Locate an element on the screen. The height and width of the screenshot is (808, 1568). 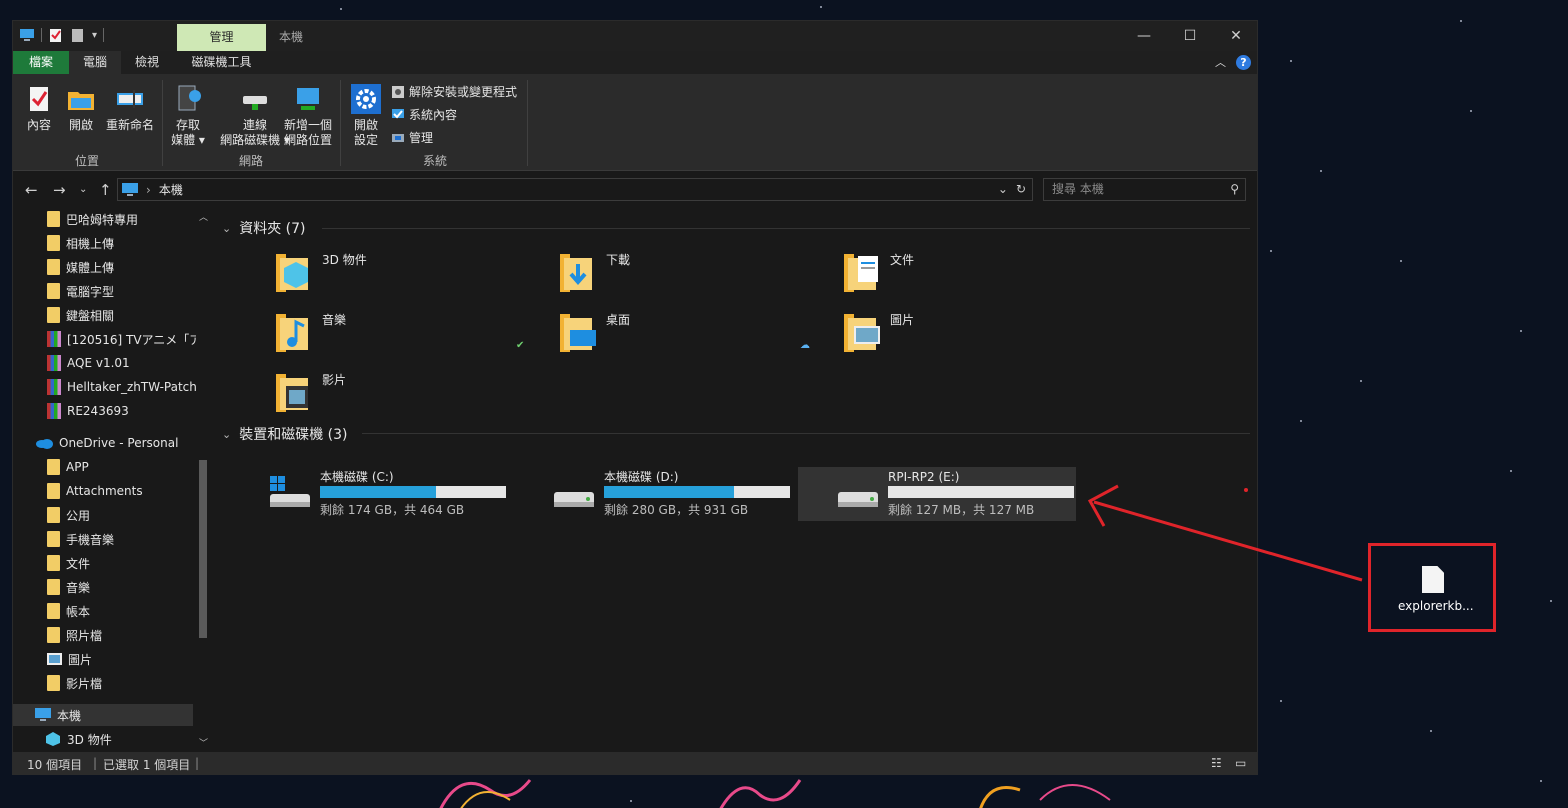
add-location-line2: 網路位置 is located at coordinates (307, 140).